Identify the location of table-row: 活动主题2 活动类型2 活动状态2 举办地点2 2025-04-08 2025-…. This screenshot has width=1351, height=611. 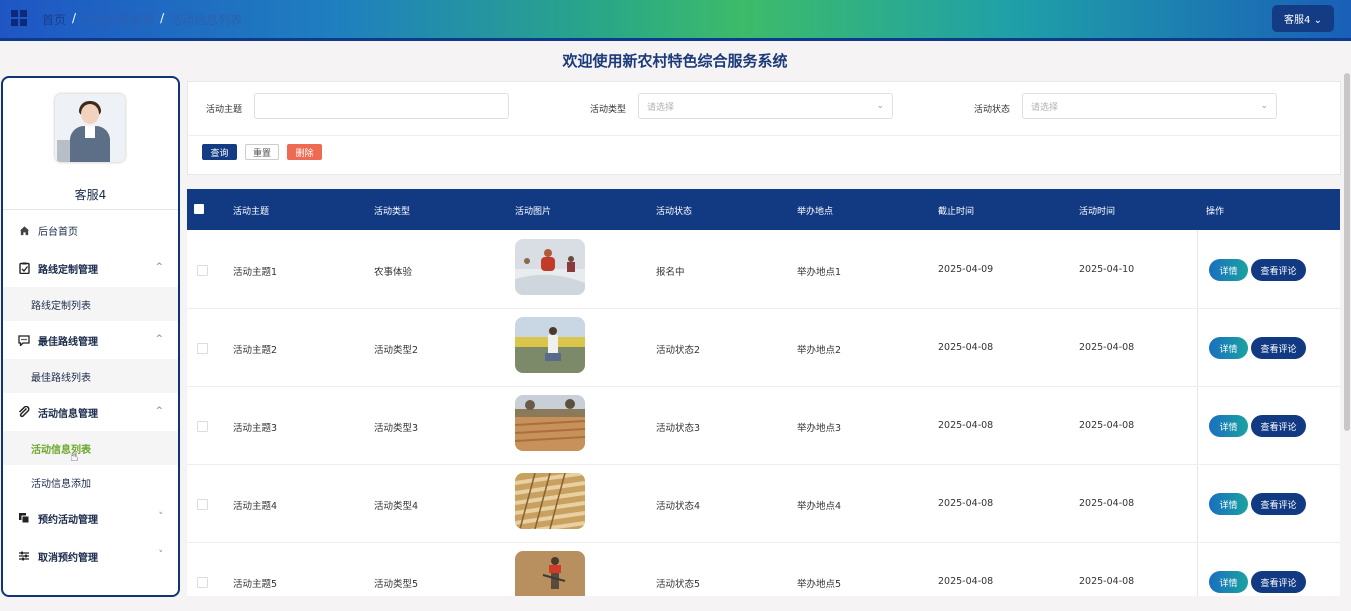
(763, 347).